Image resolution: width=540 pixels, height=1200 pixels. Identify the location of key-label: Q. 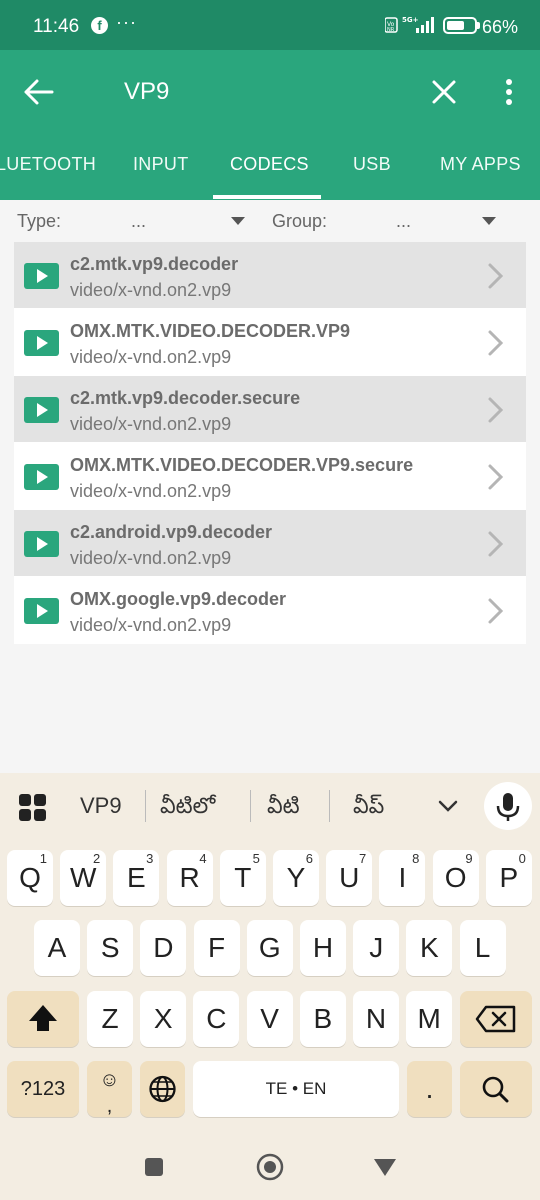
(30, 877).